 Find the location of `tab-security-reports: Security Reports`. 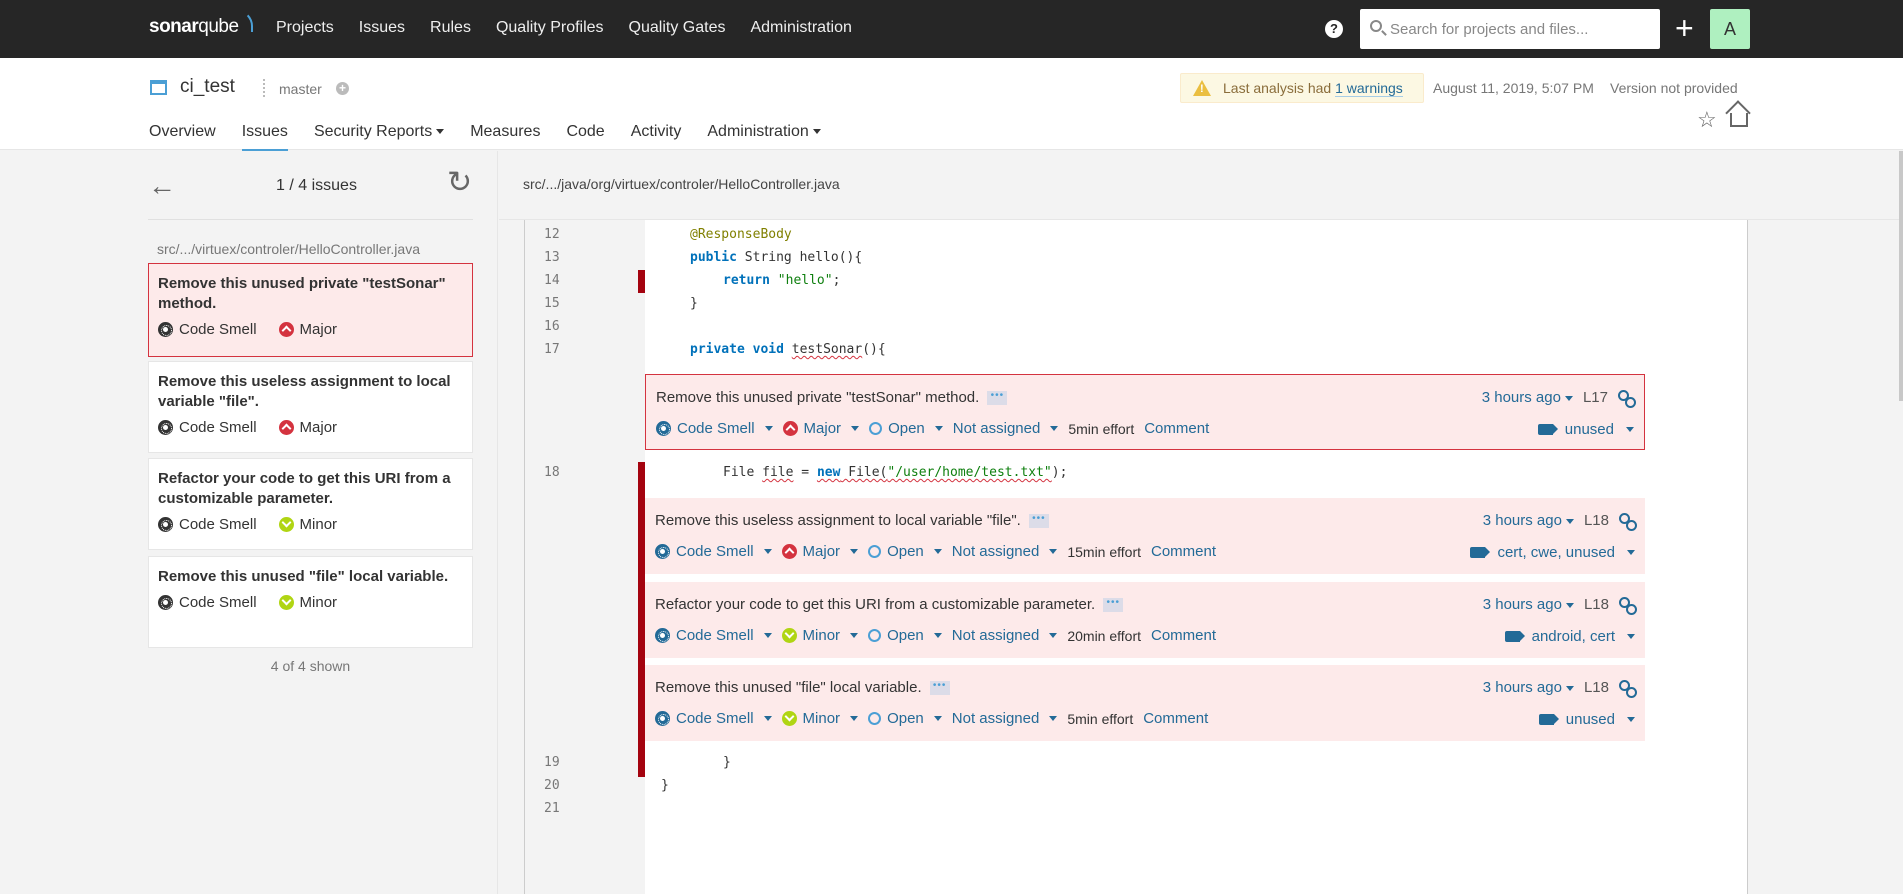

tab-security-reports: Security Reports is located at coordinates (379, 137).